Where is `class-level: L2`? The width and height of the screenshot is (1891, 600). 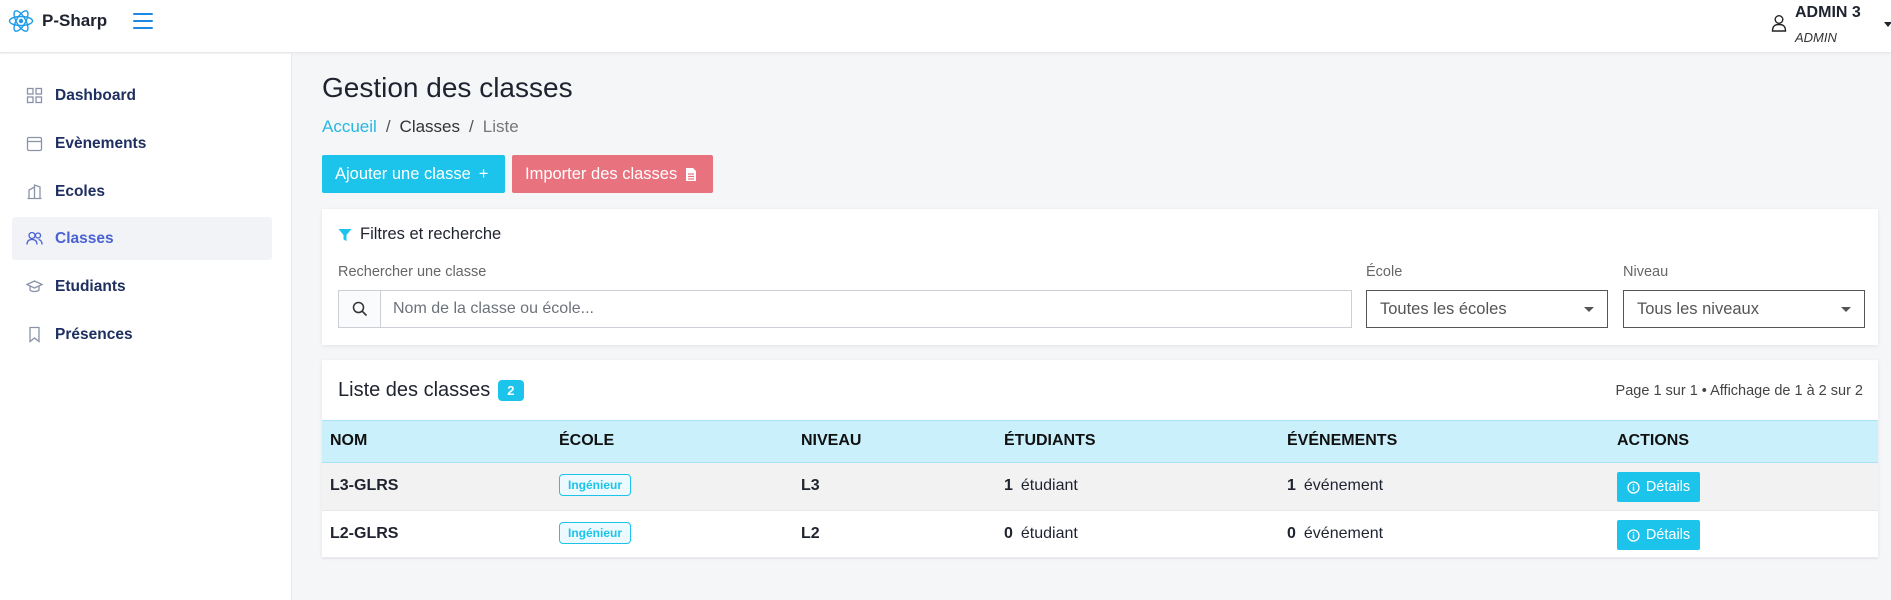
class-level: L2 is located at coordinates (810, 533).